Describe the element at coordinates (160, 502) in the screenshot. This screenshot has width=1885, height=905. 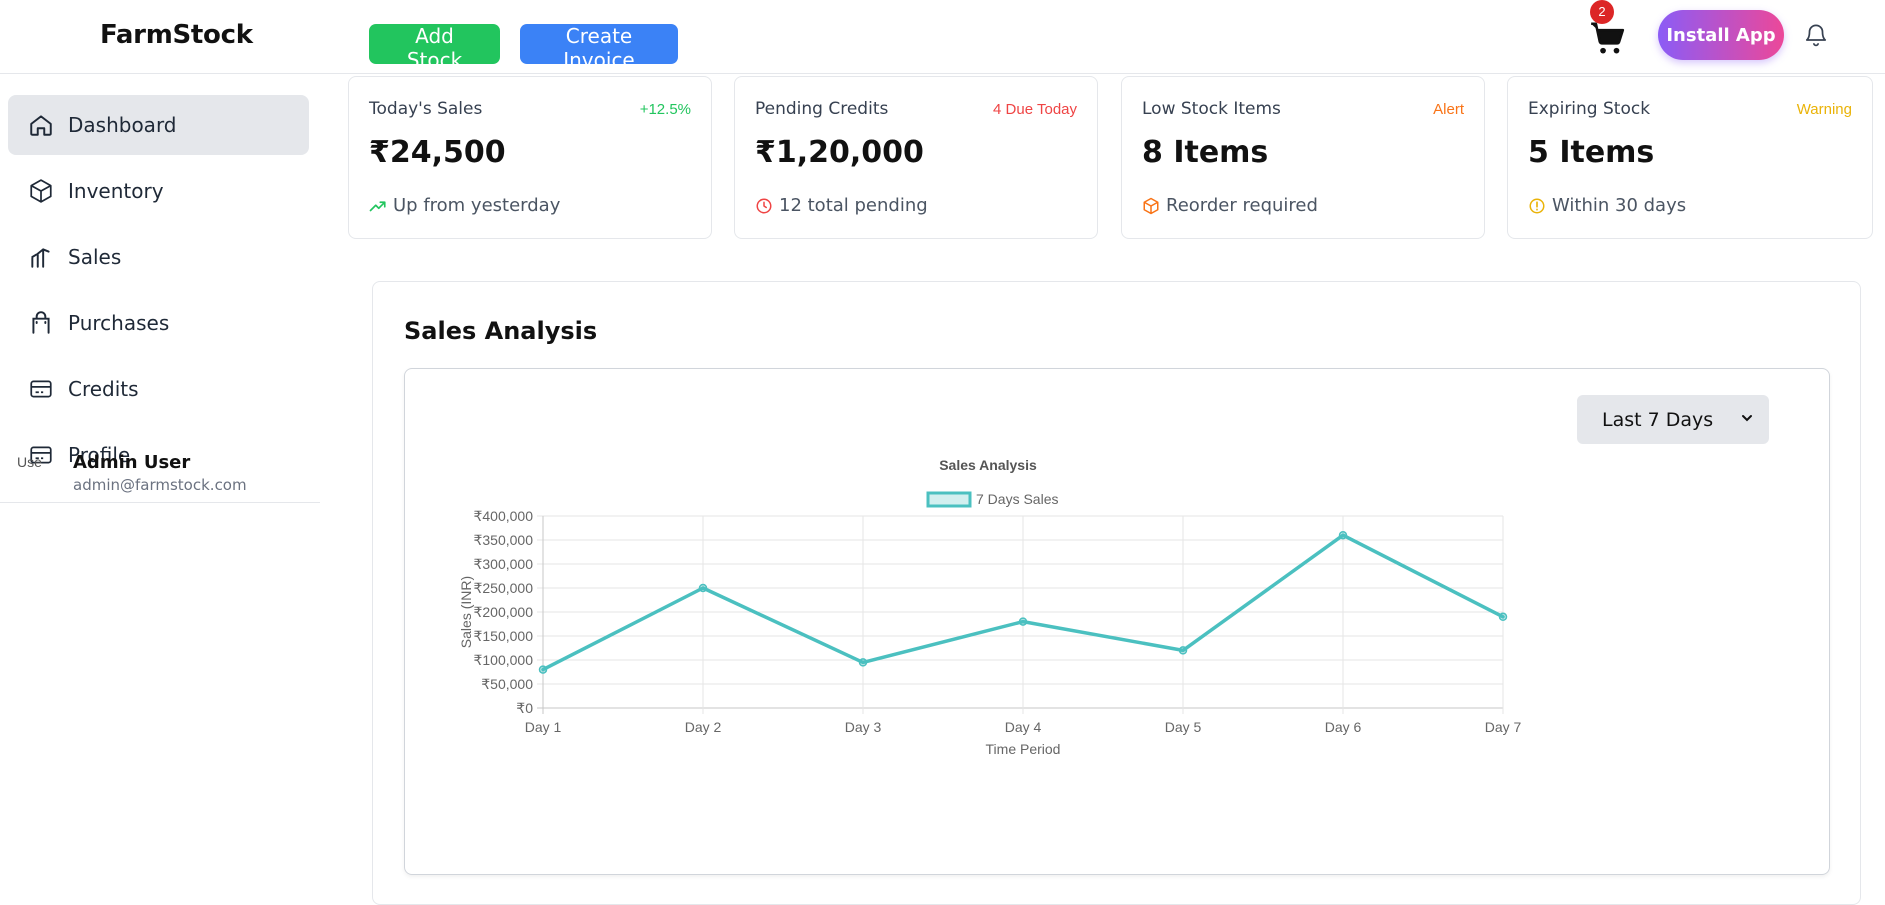
I see `sidebar-divider` at that location.